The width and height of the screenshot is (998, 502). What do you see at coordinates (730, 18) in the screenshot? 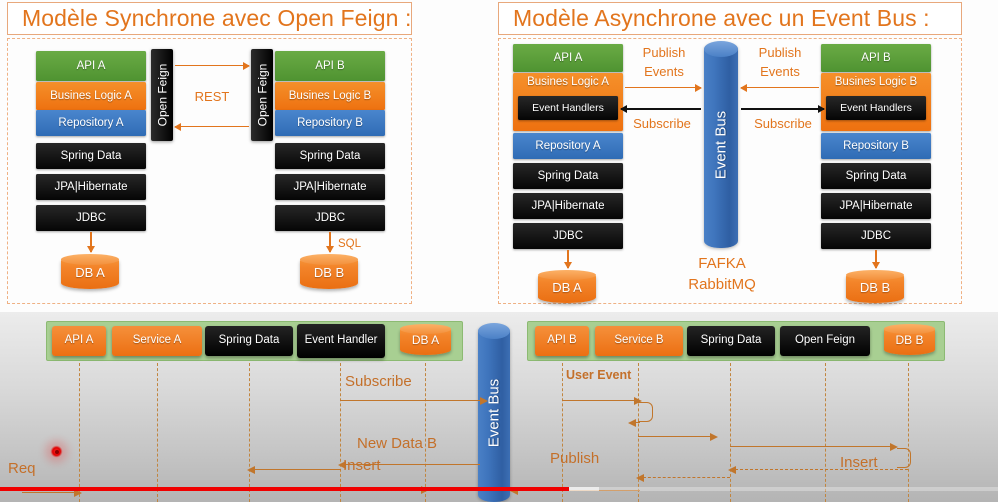
I see `async-panel-title: Modèle Asynchrone avec un Event Bus :` at bounding box center [730, 18].